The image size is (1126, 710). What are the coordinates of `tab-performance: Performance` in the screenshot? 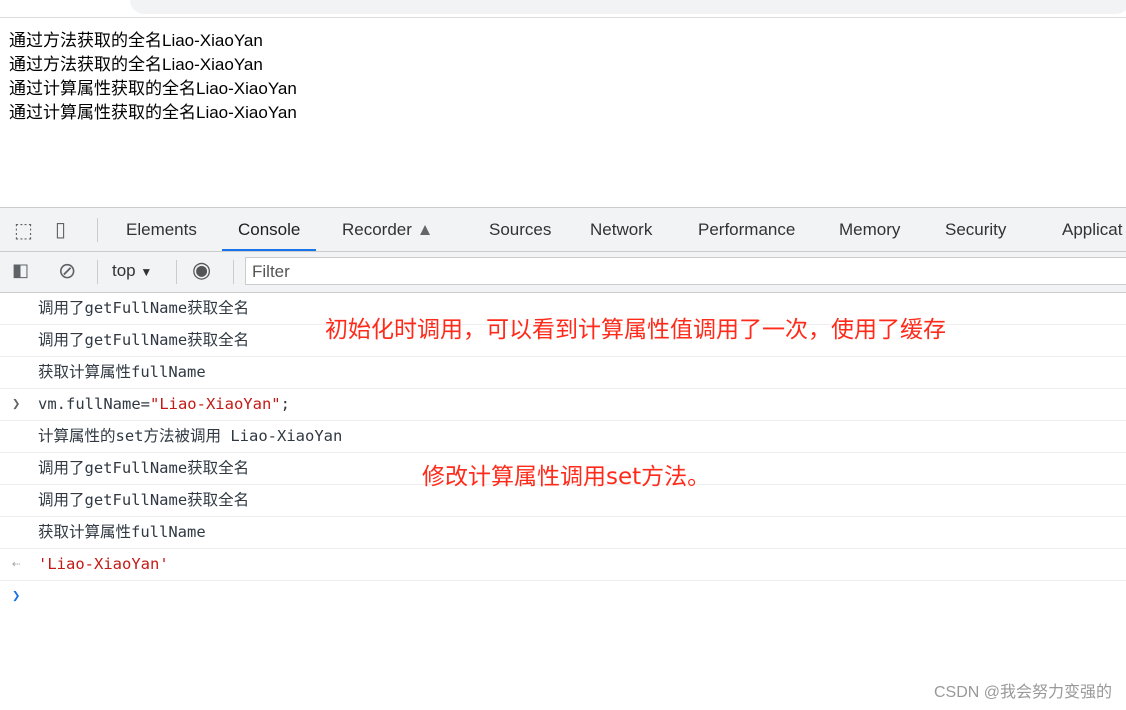 It's located at (746, 229).